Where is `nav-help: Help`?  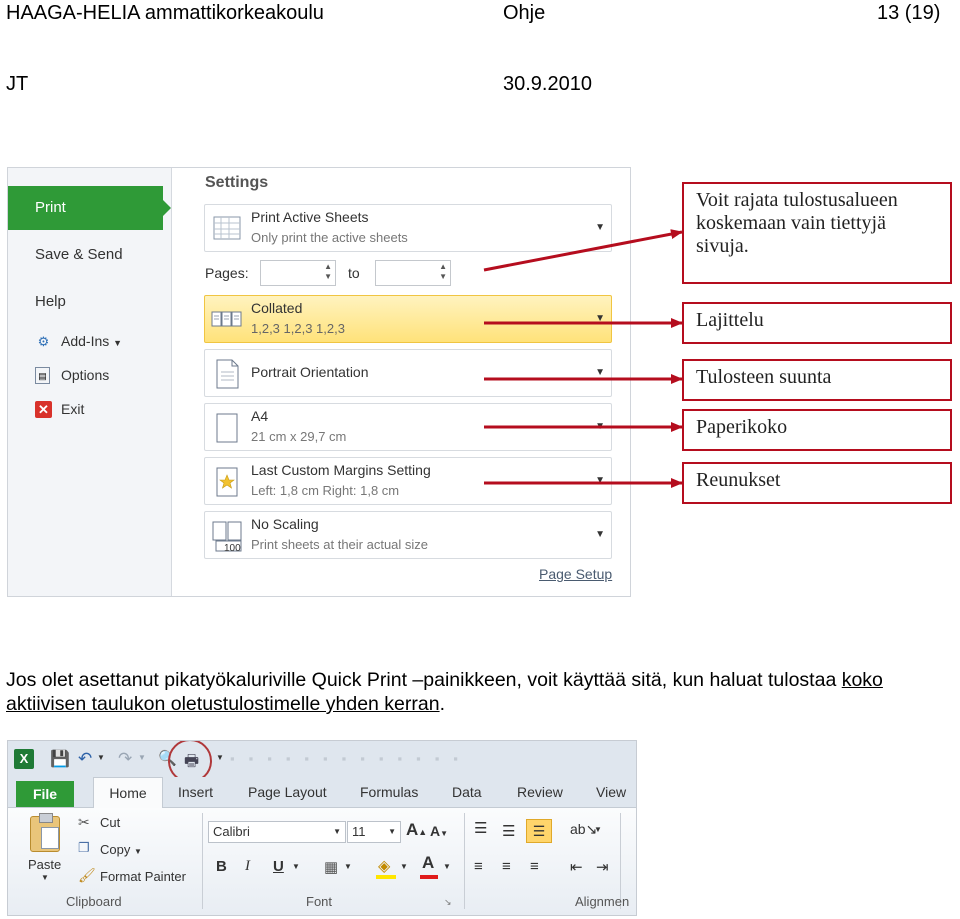
nav-help: Help is located at coordinates (50, 301).